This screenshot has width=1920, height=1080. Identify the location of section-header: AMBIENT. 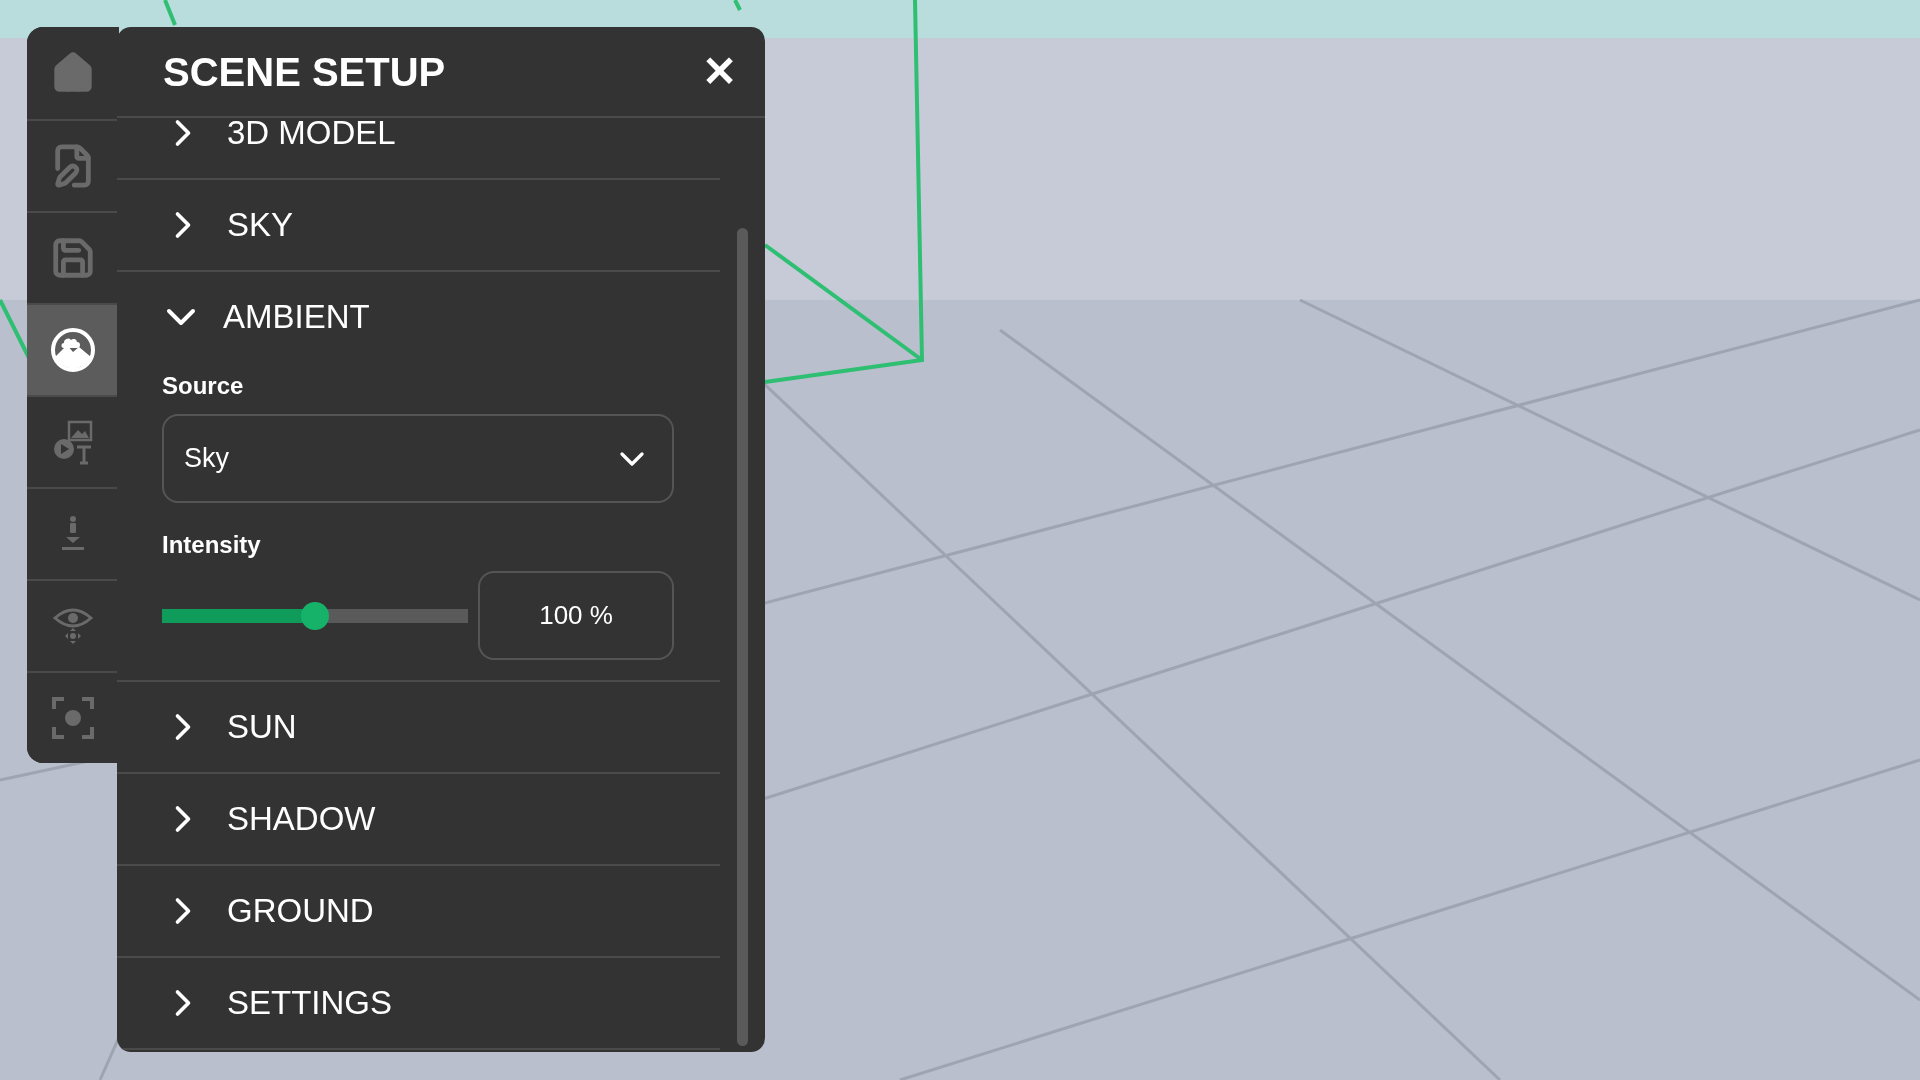
(418, 317).